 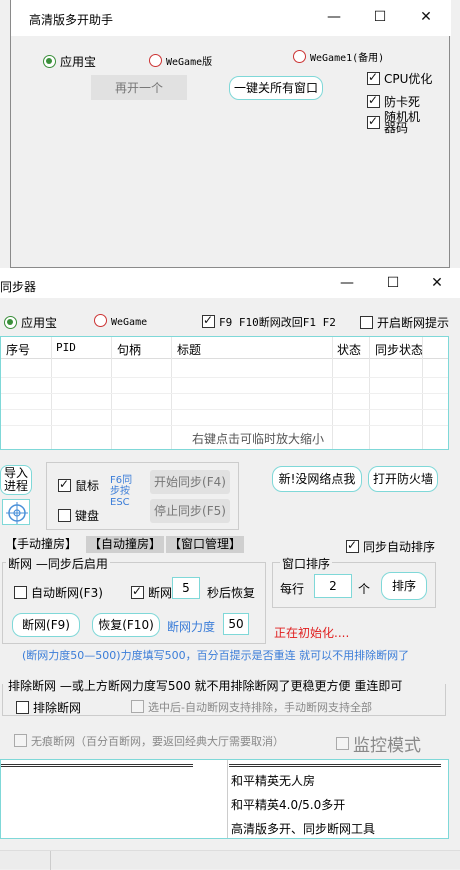 I want to click on radio-label: WeGame版, so click(x=189, y=62).